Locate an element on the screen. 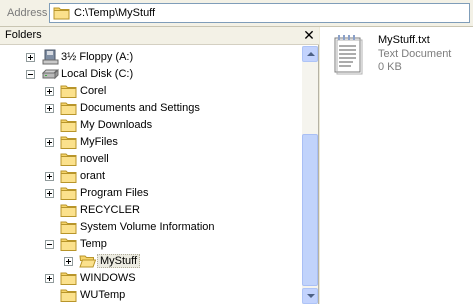 Image resolution: width=473 pixels, height=304 pixels. tree-item-windows: WINDOWS is located at coordinates (150, 278).